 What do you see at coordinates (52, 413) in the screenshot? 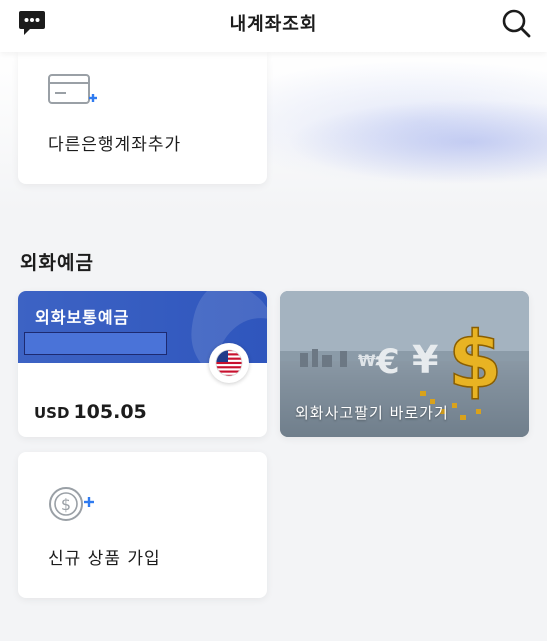
I see `currency-code: USD` at bounding box center [52, 413].